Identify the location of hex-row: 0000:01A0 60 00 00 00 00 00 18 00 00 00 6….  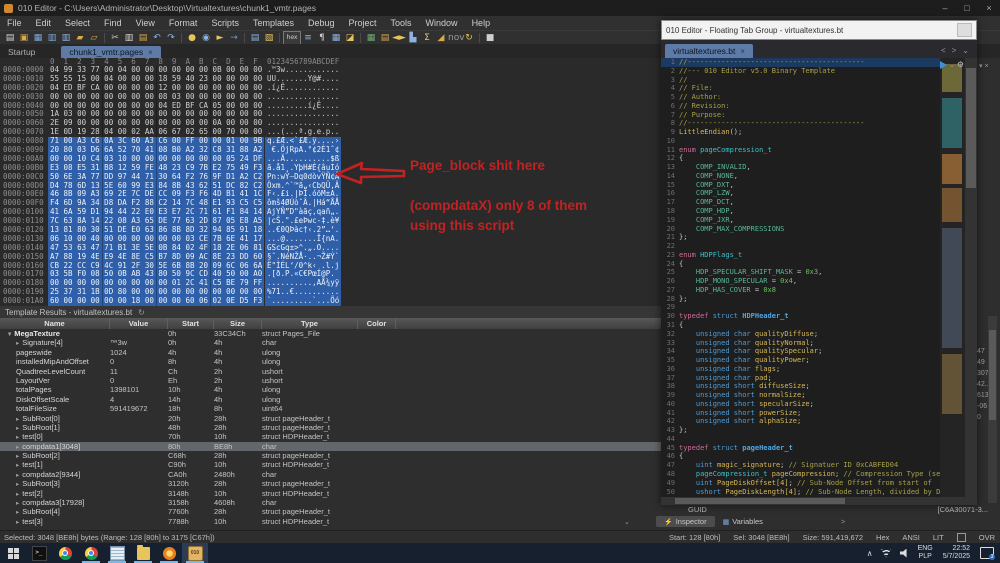
(331, 301).